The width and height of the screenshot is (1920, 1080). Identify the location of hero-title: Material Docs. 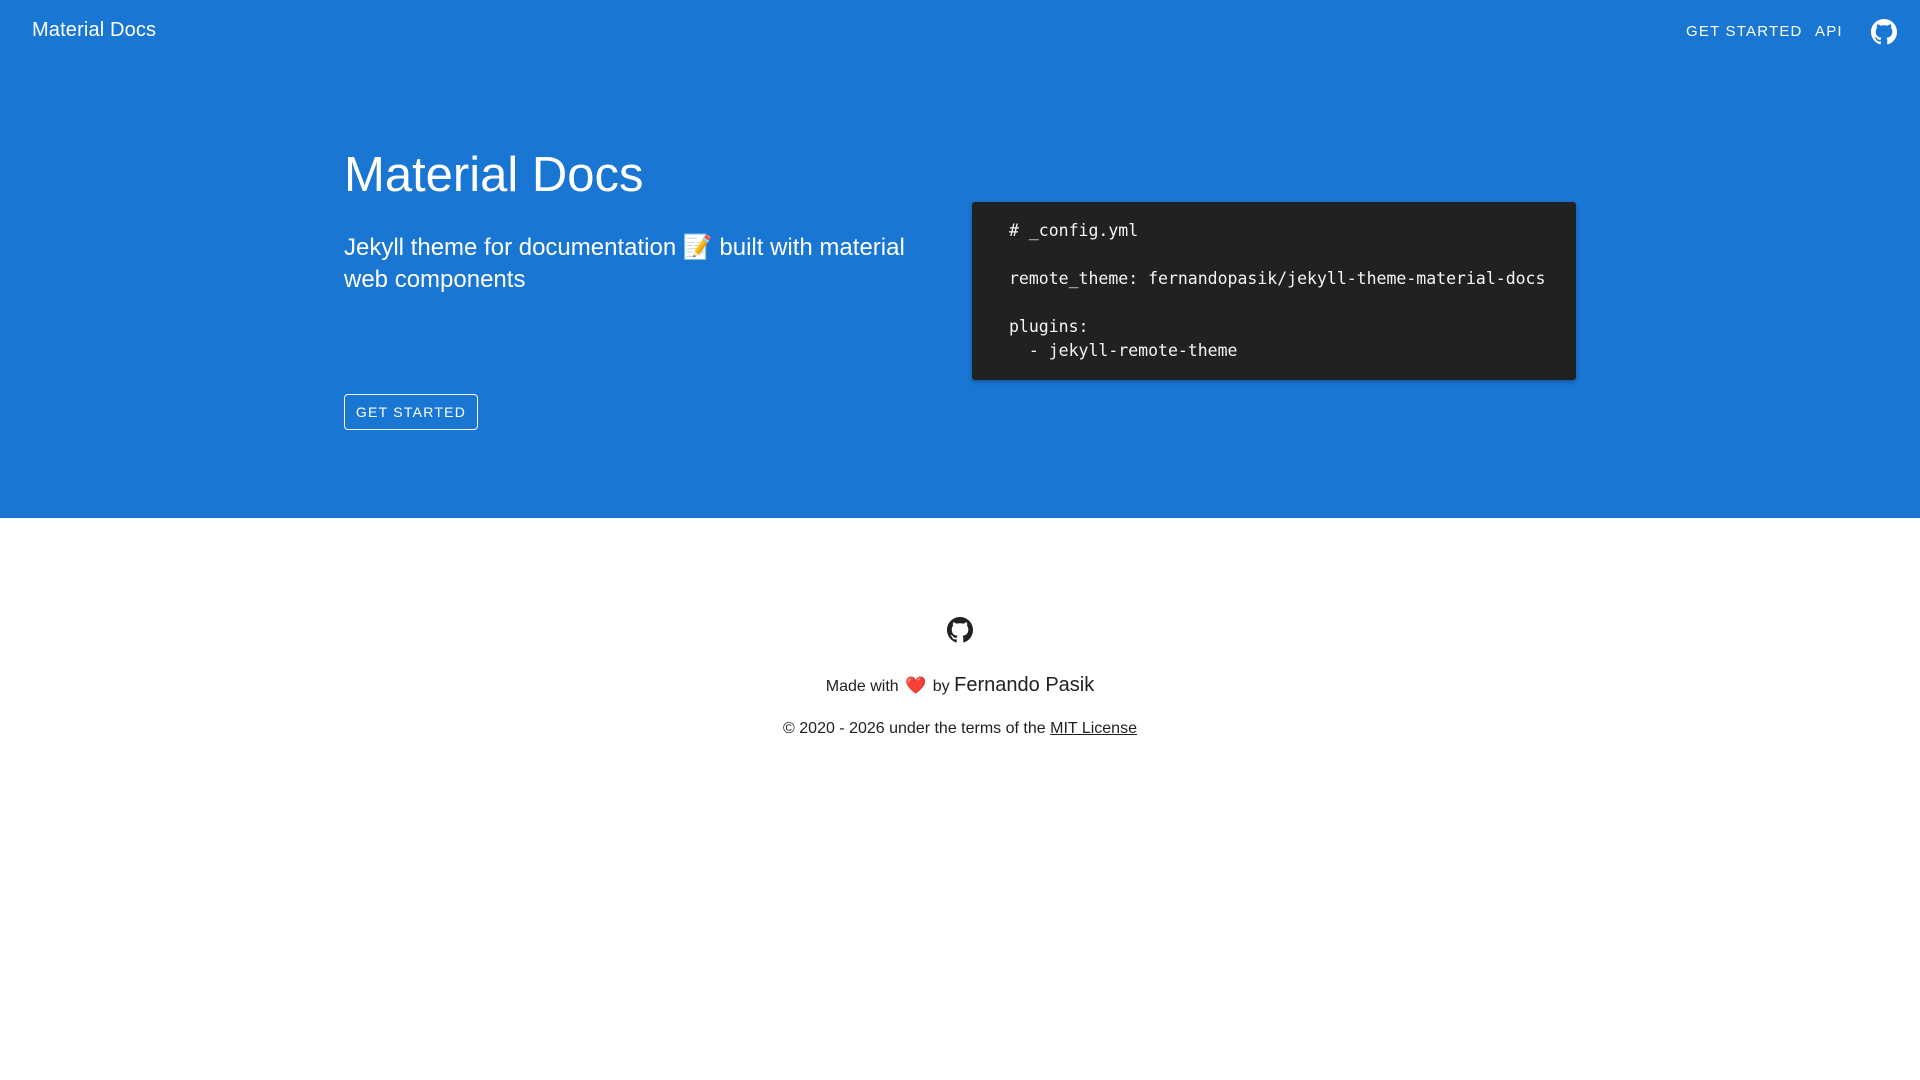
(494, 175).